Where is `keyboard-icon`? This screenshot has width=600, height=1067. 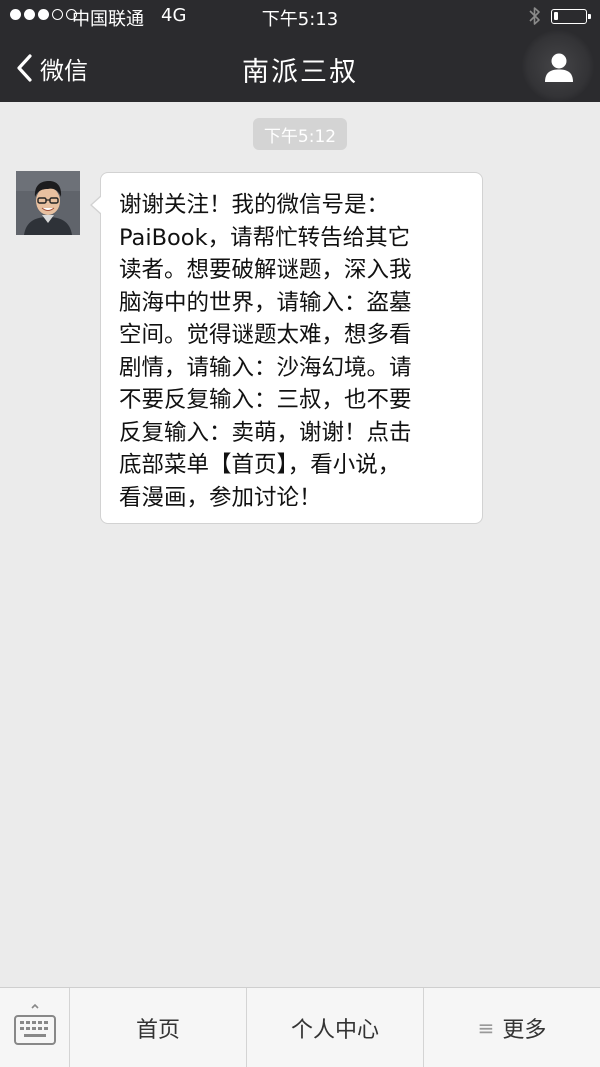 keyboard-icon is located at coordinates (35, 1024).